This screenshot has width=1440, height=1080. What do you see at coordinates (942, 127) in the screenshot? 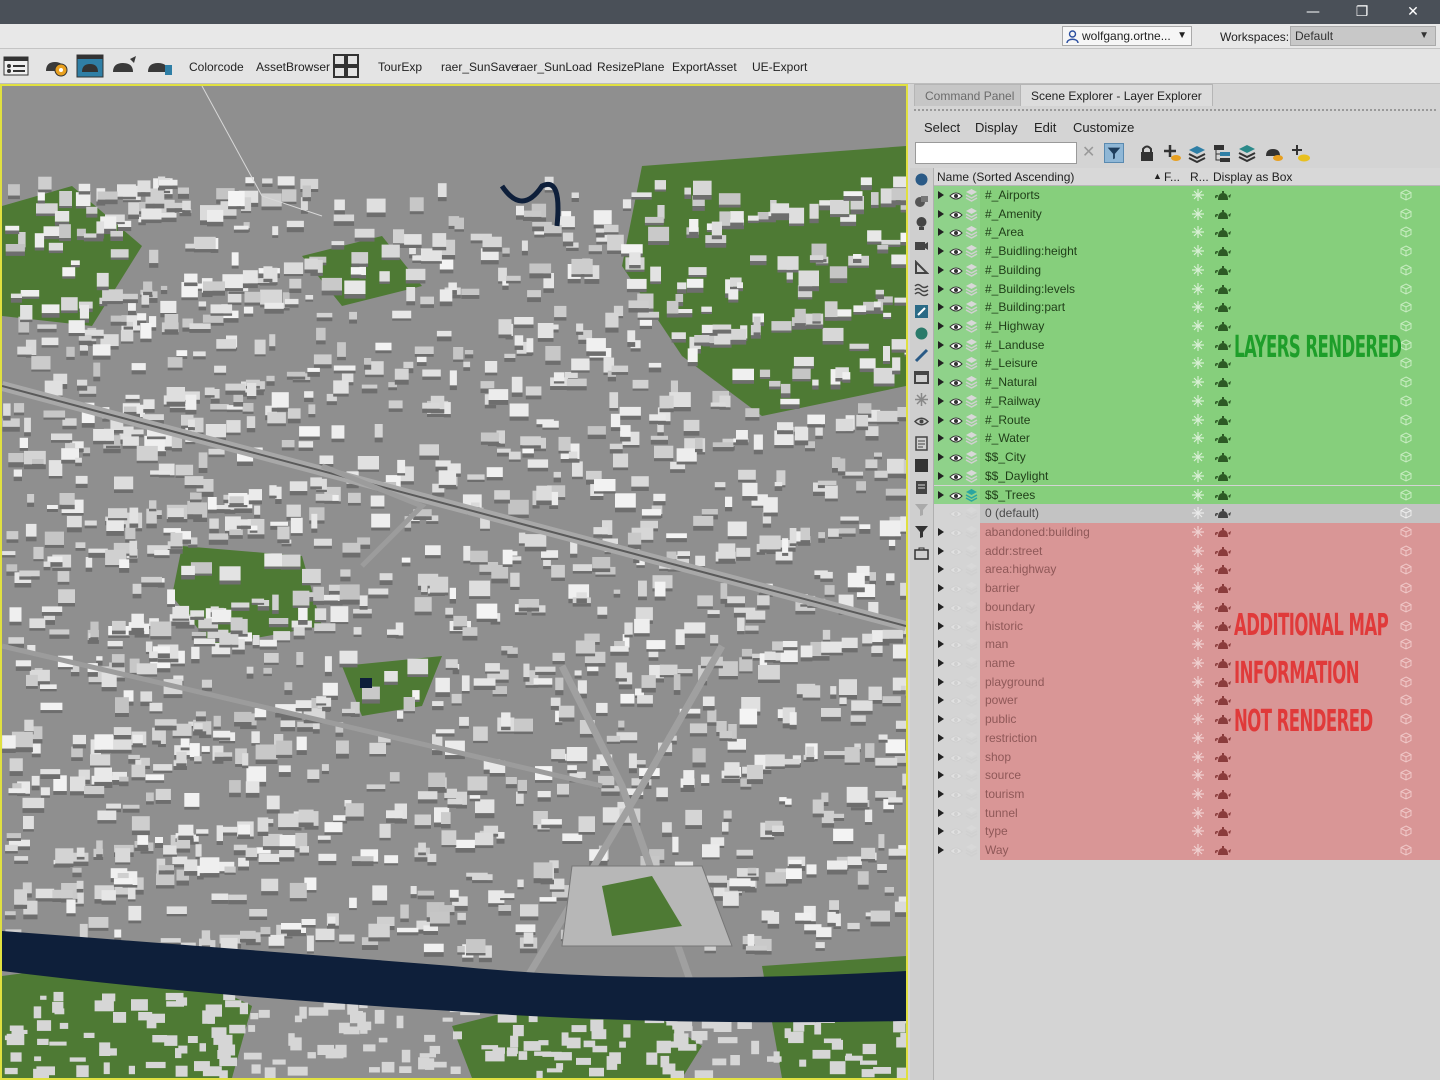
I see `menu-select: Select` at bounding box center [942, 127].